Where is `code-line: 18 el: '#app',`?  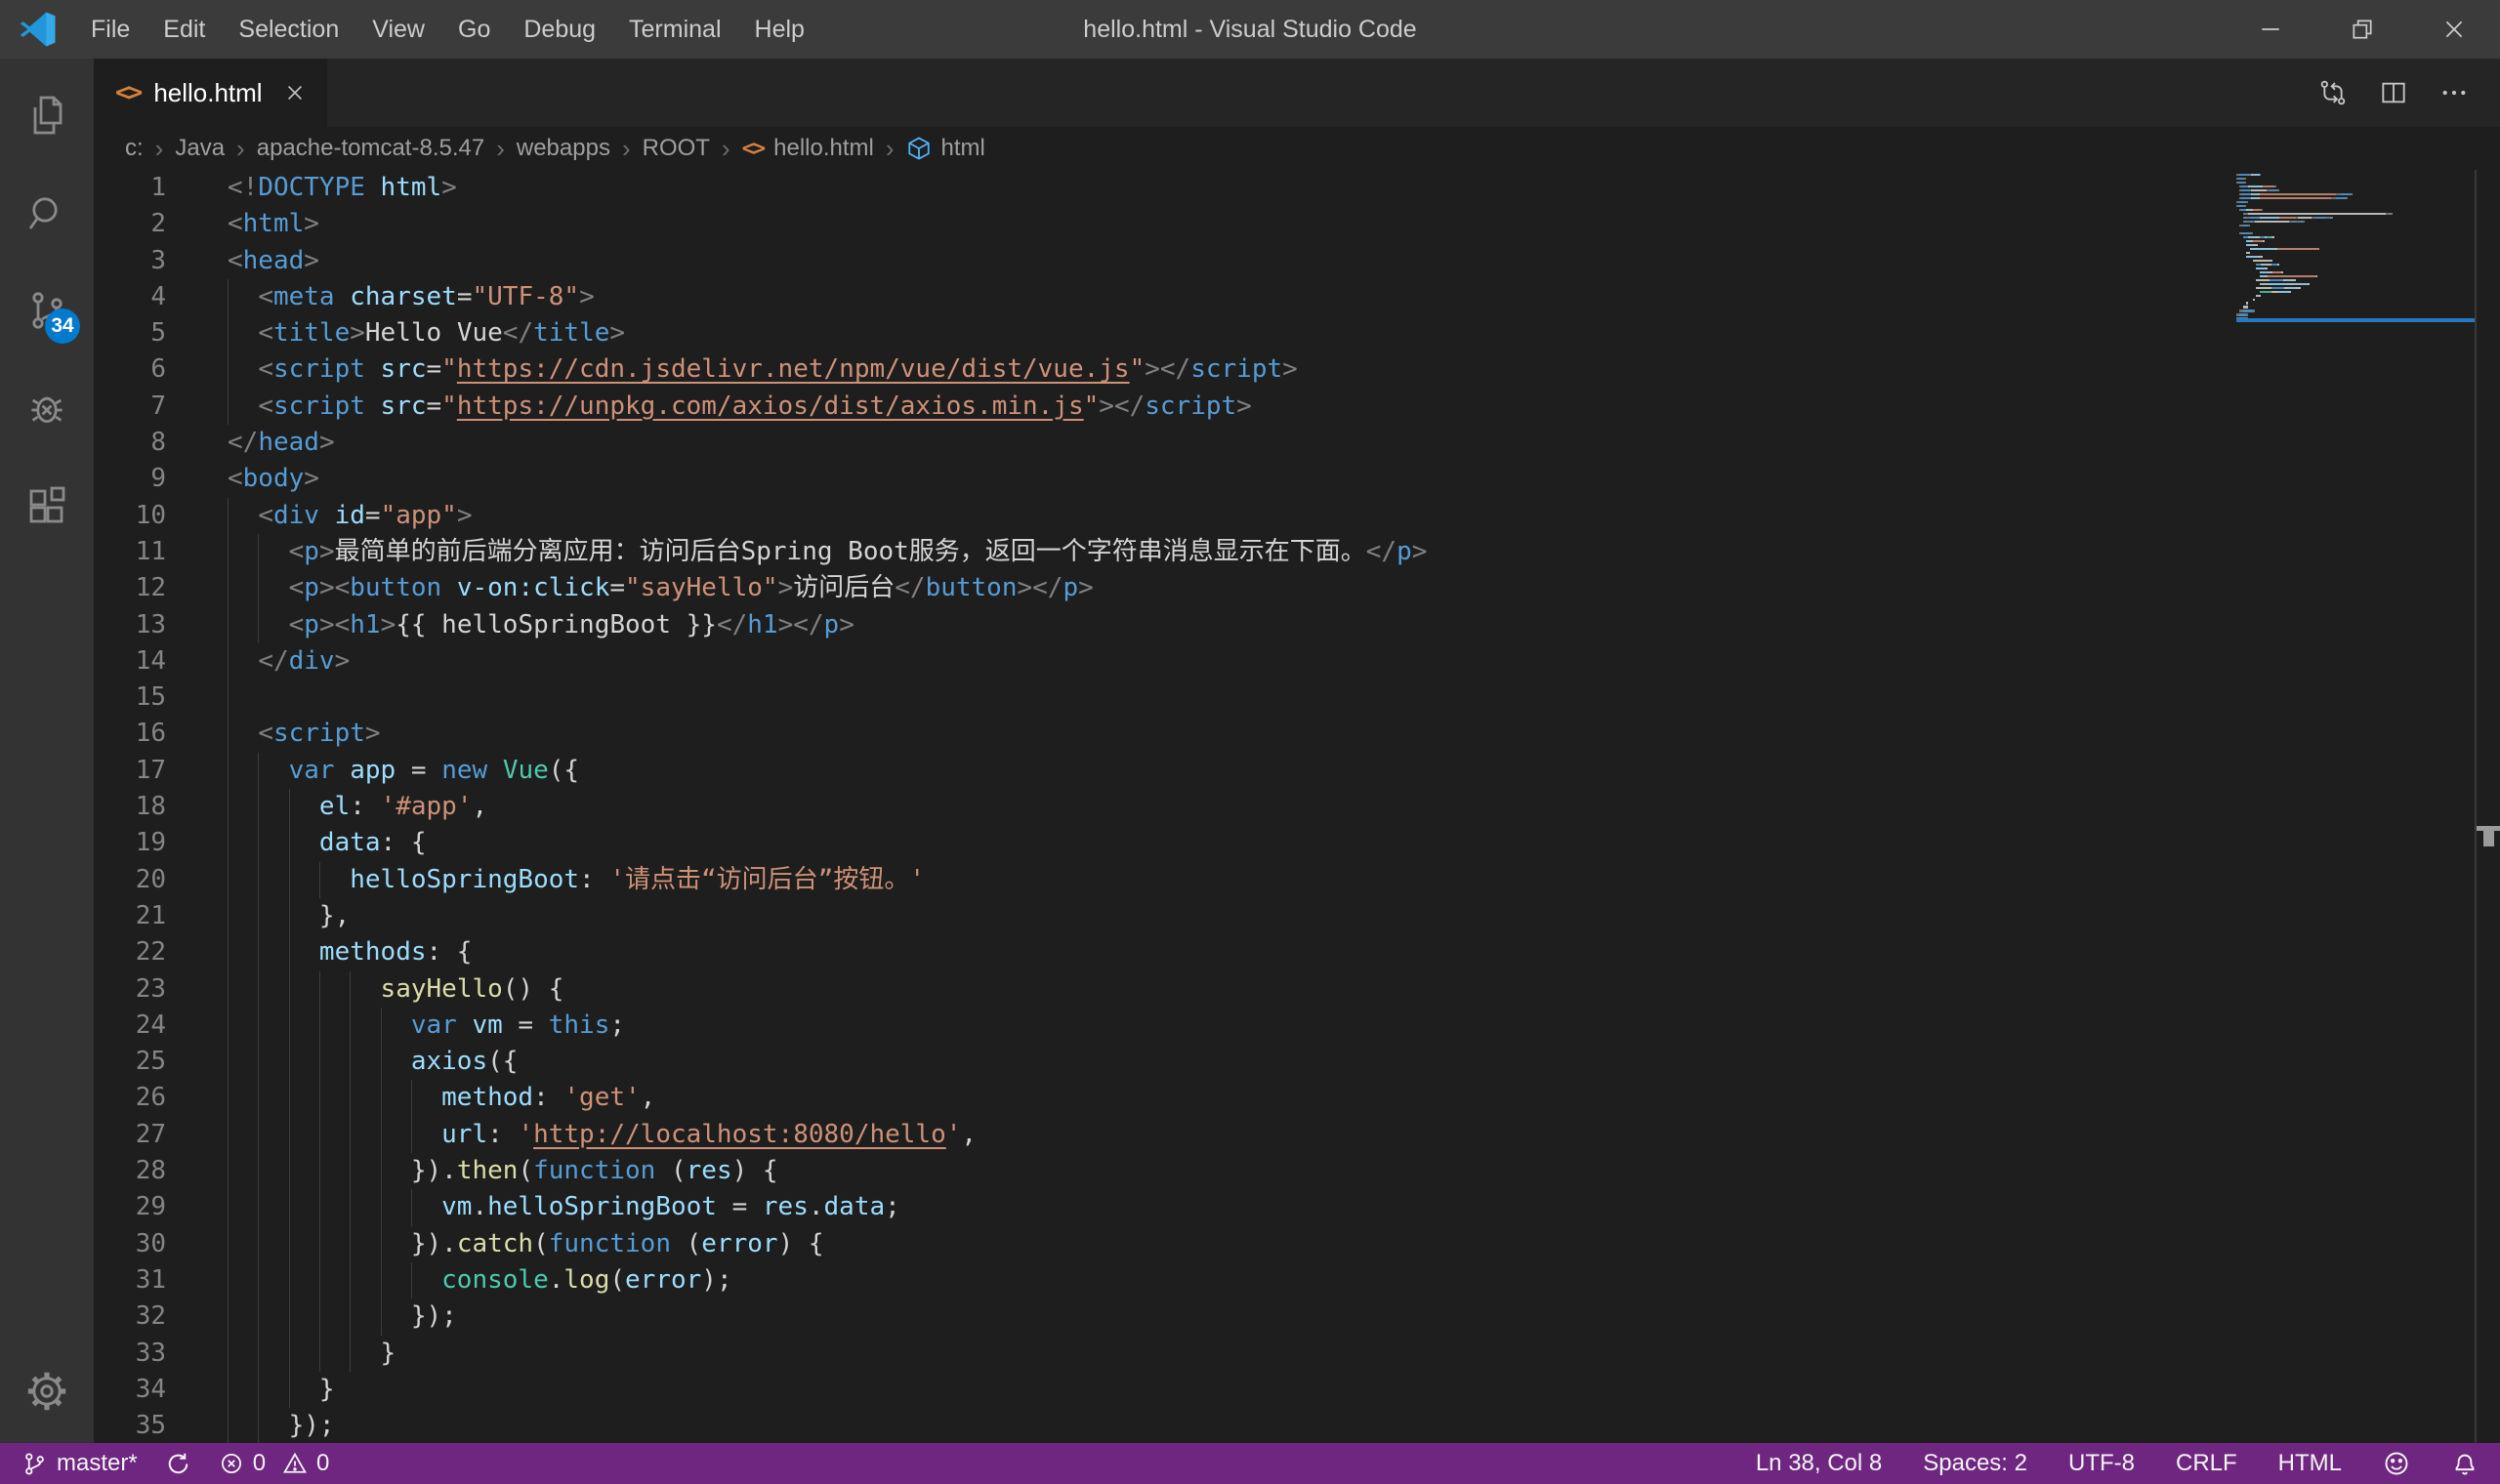
code-line: 18 el: '#app', is located at coordinates (1165, 808).